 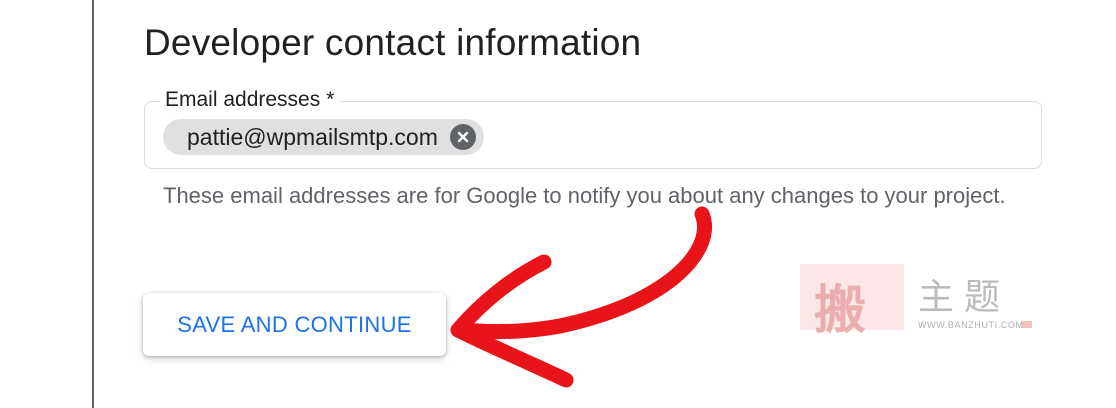 What do you see at coordinates (462, 137) in the screenshot?
I see `close-circle-icon` at bounding box center [462, 137].